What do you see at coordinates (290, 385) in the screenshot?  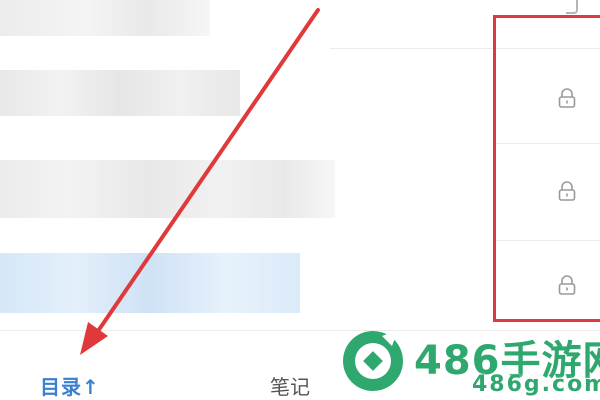 I see `tab-notes: 笔记` at bounding box center [290, 385].